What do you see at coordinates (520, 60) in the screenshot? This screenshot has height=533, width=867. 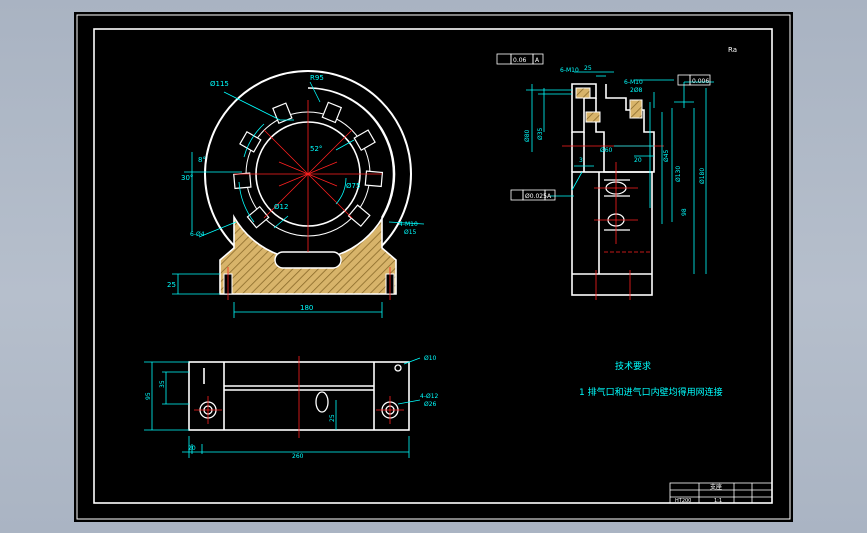 I see `tol-parallel: 0.06` at bounding box center [520, 60].